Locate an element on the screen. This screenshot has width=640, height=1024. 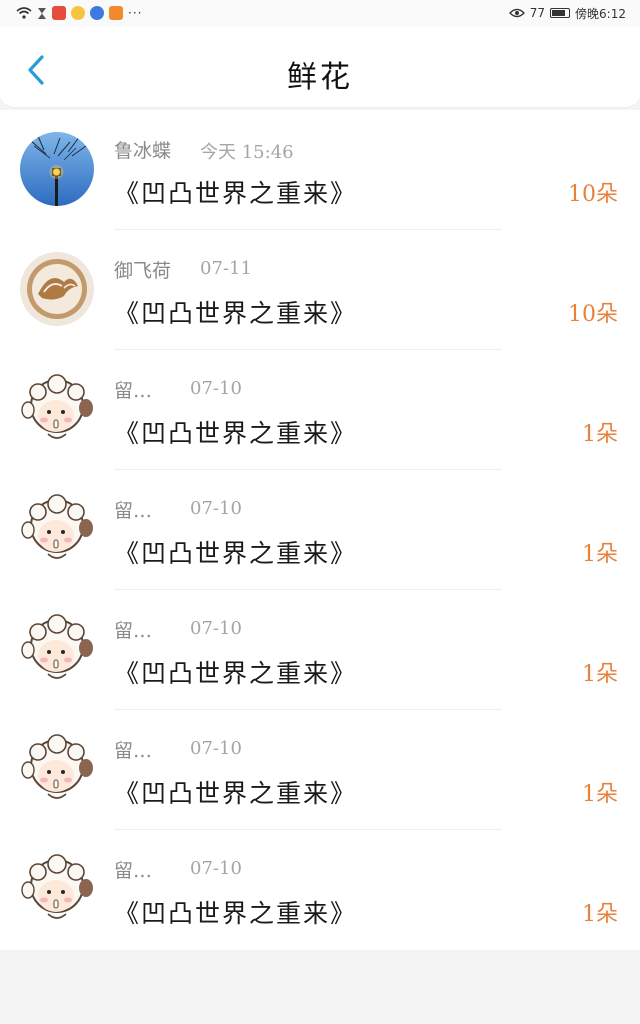
latte-art-avatar is located at coordinates (57, 289).